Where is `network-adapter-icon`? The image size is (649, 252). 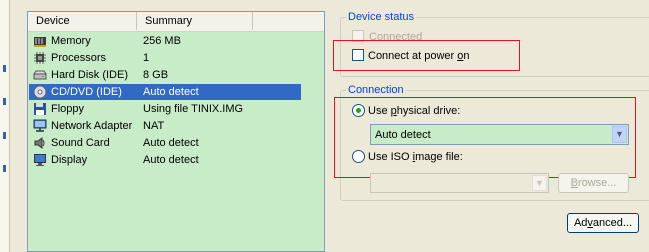
network-adapter-icon is located at coordinates (40, 125).